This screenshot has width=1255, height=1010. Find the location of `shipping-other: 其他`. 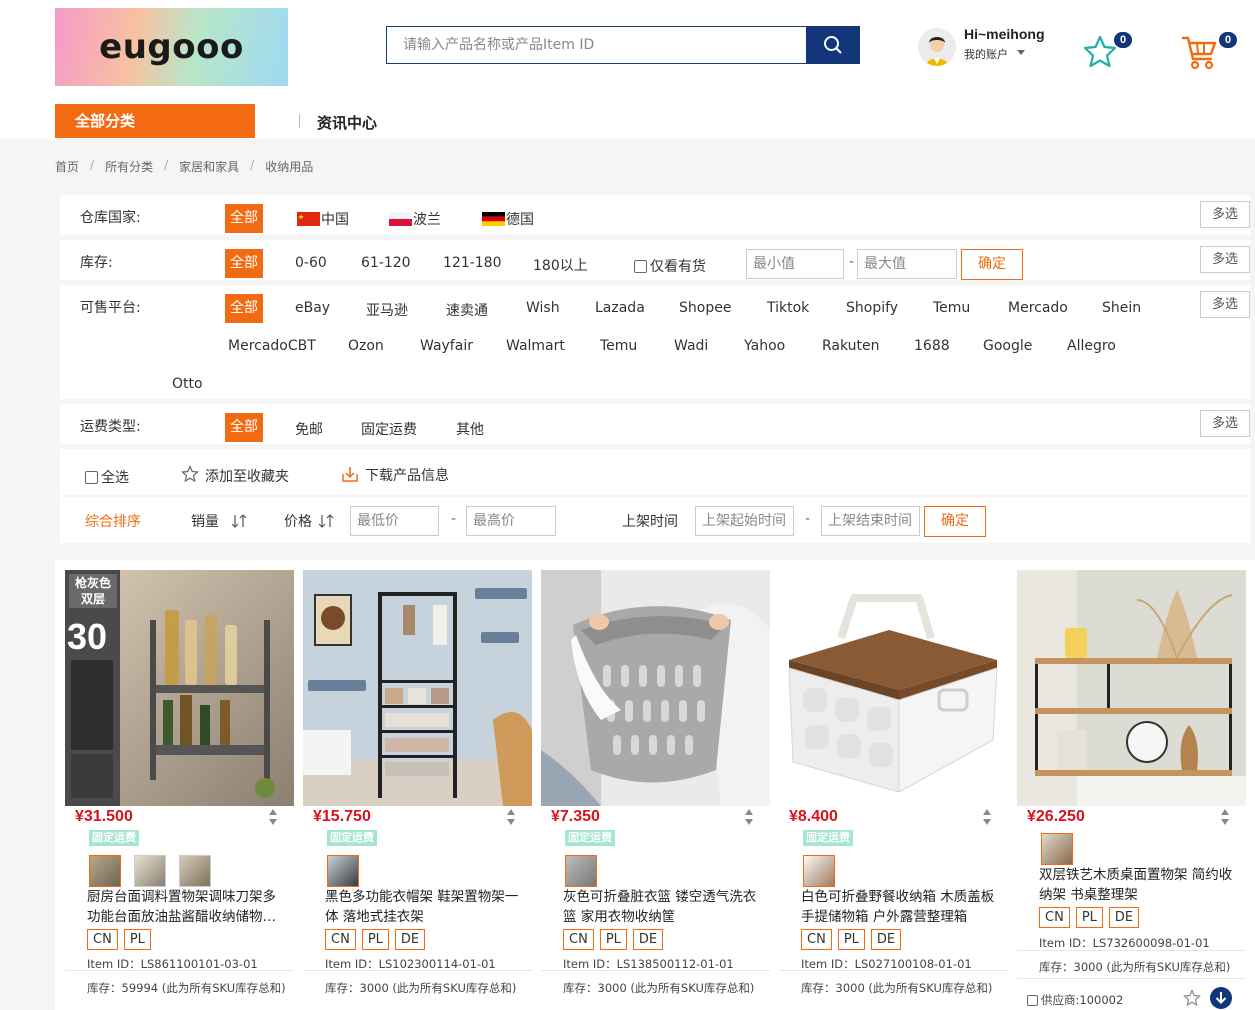

shipping-other: 其他 is located at coordinates (470, 429).